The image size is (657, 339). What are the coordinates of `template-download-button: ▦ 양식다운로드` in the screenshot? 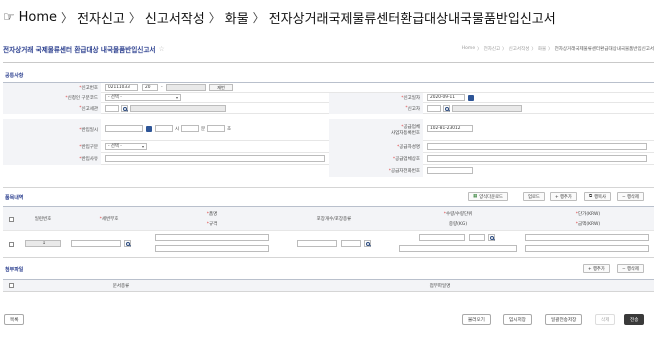 It's located at (488, 196).